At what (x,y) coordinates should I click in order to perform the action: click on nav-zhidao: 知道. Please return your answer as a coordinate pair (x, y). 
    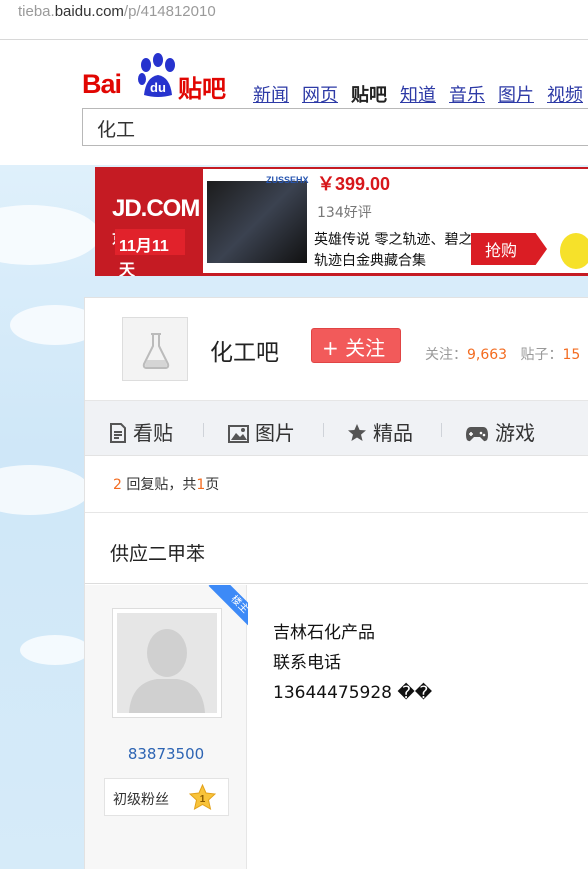
    Looking at the image, I should click on (418, 94).